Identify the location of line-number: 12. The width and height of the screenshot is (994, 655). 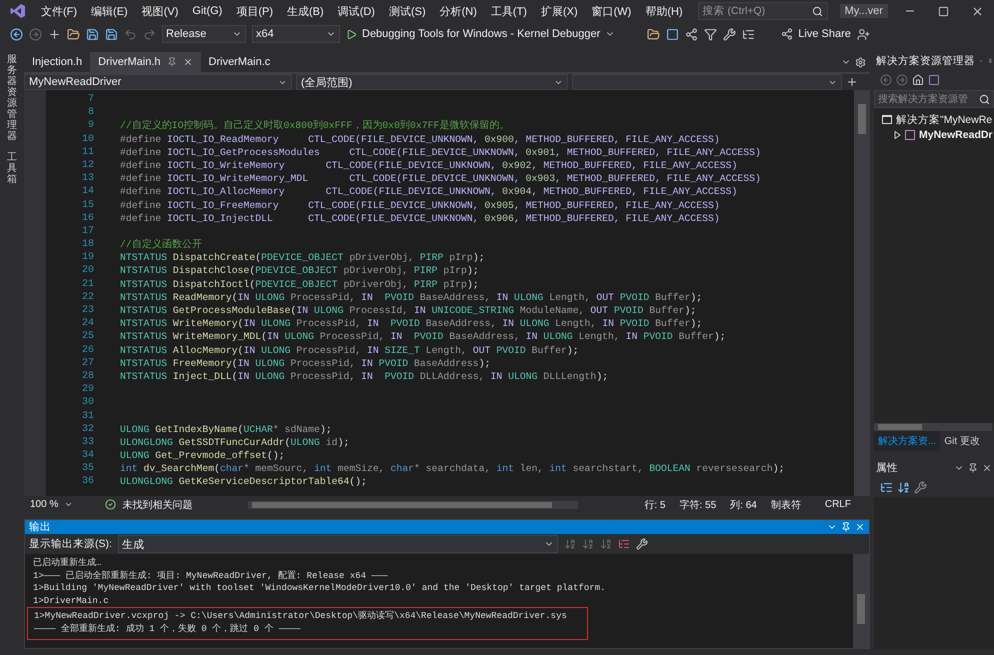
(87, 165).